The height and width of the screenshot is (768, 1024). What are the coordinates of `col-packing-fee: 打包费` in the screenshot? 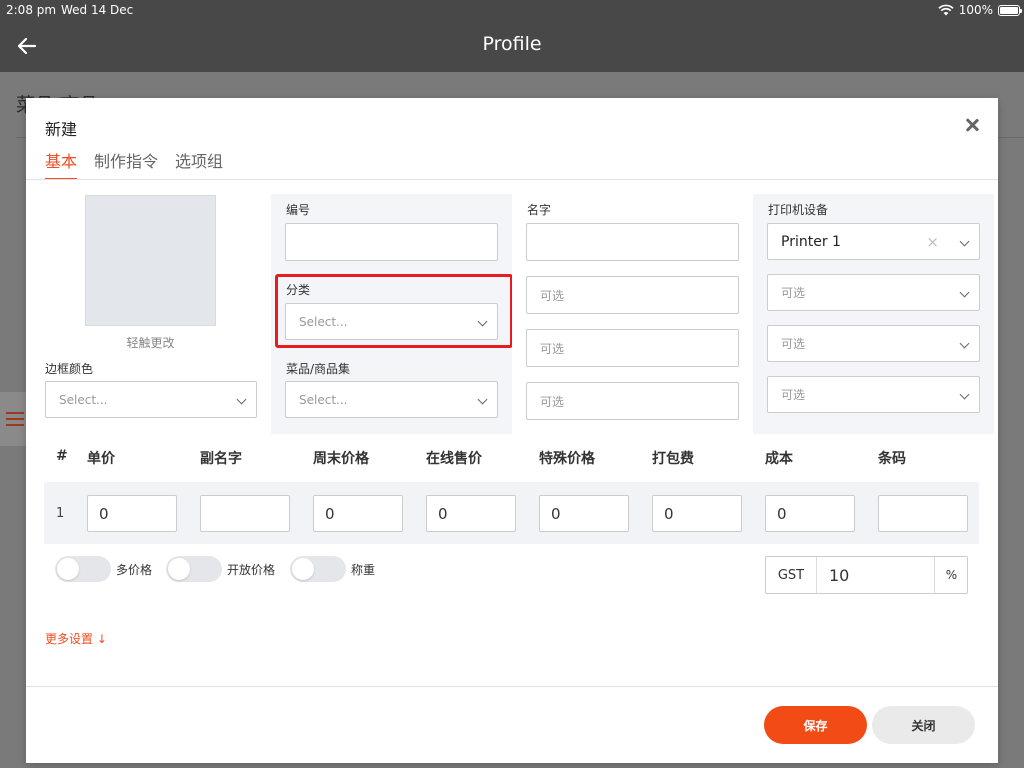 It's located at (673, 459).